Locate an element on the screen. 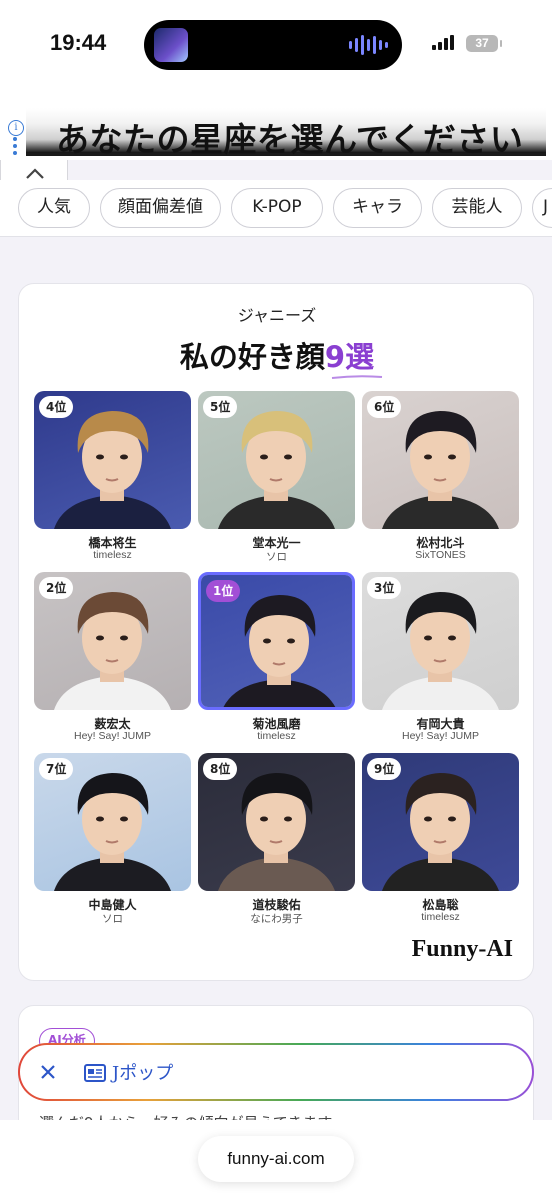 This screenshot has width=552, height=1200. card-title: 私の好き顔9選 is located at coordinates (277, 355).